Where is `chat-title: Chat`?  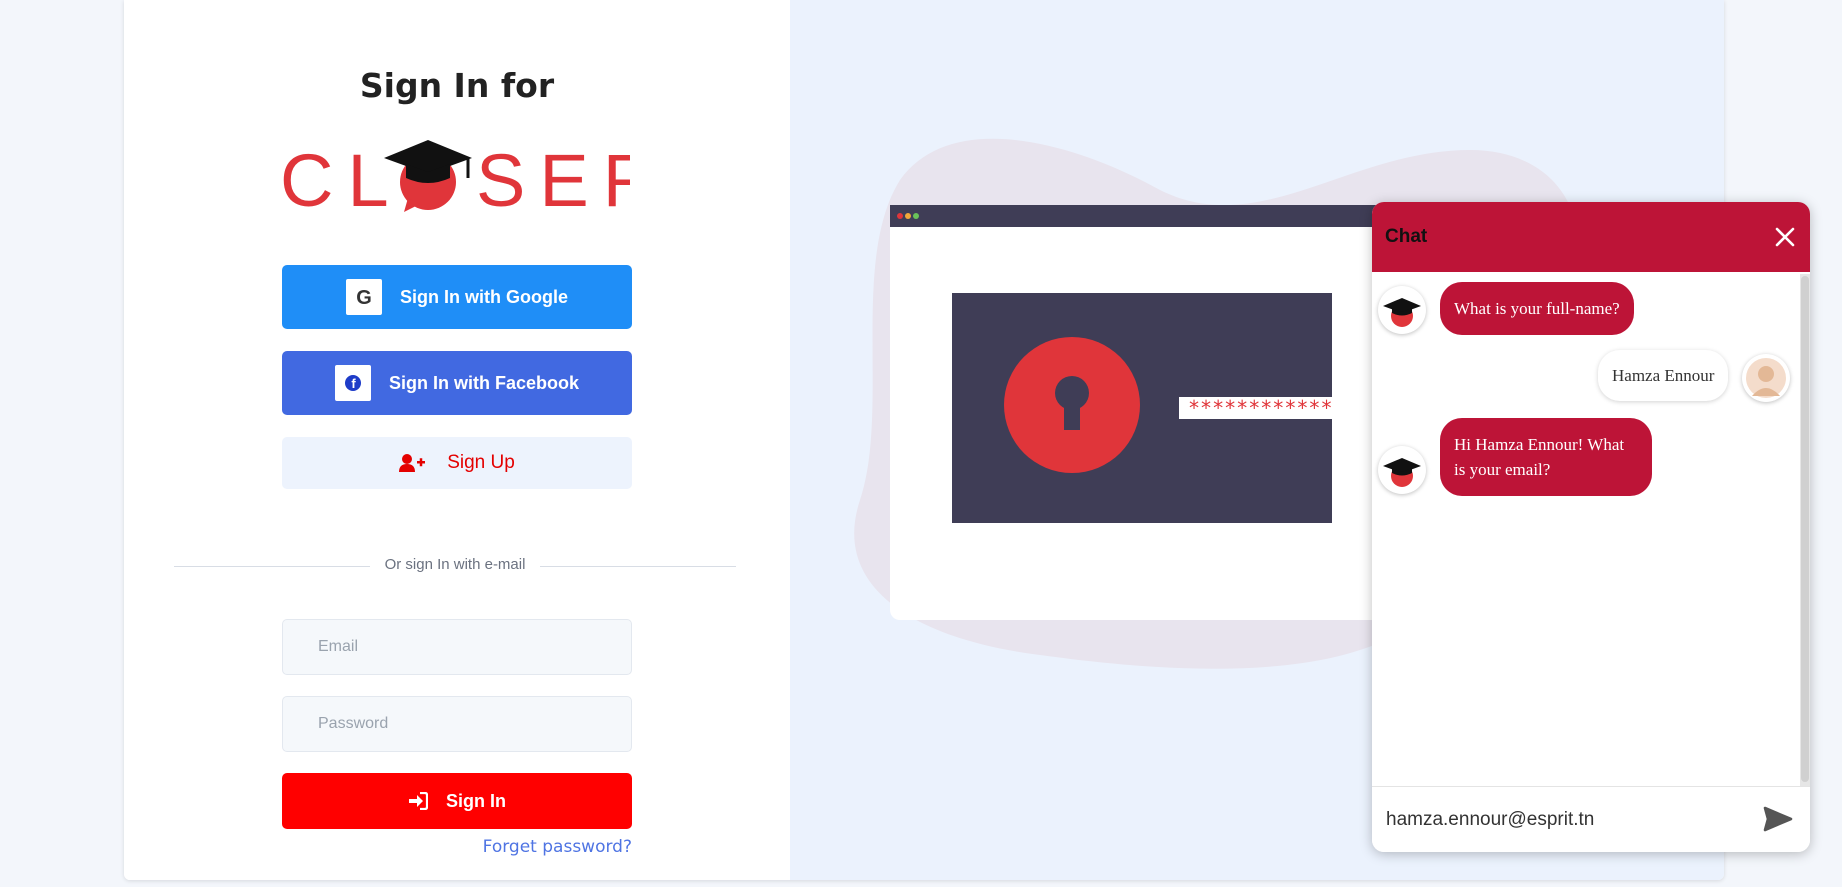 chat-title: Chat is located at coordinates (1406, 236).